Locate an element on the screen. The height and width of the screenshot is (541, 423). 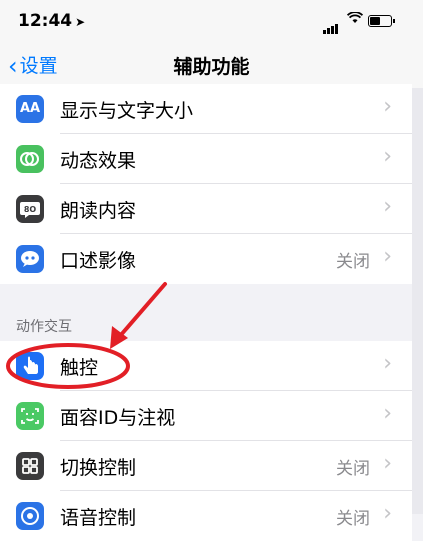
row-label: 动态效果 is located at coordinates (98, 161).